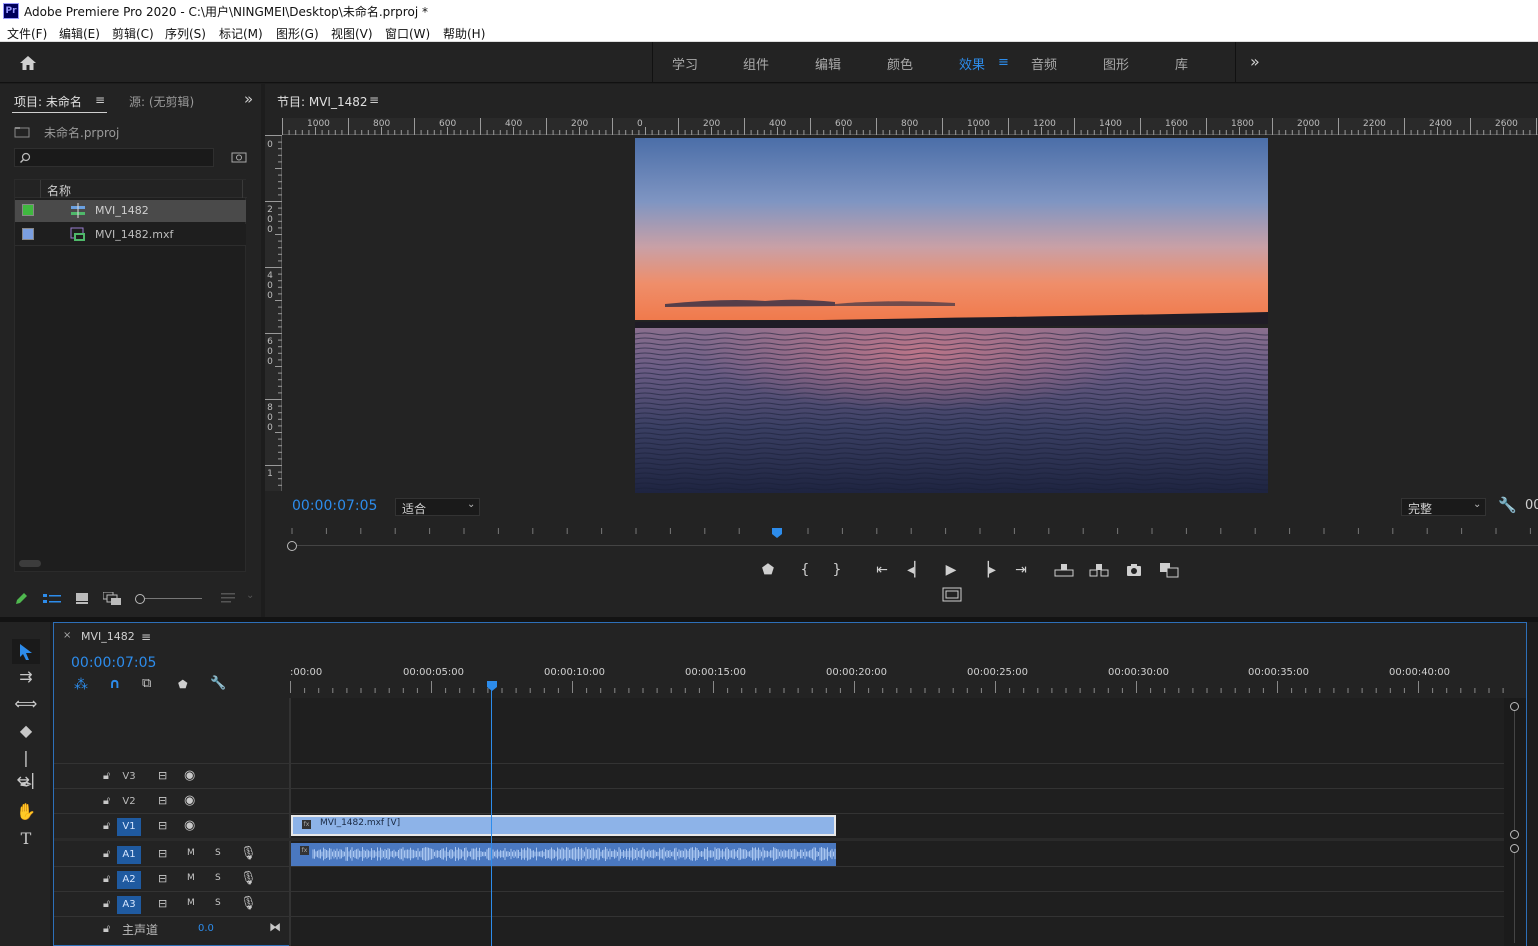 The image size is (1538, 946). I want to click on track-select-tool-icon: ⇉, so click(26, 677).